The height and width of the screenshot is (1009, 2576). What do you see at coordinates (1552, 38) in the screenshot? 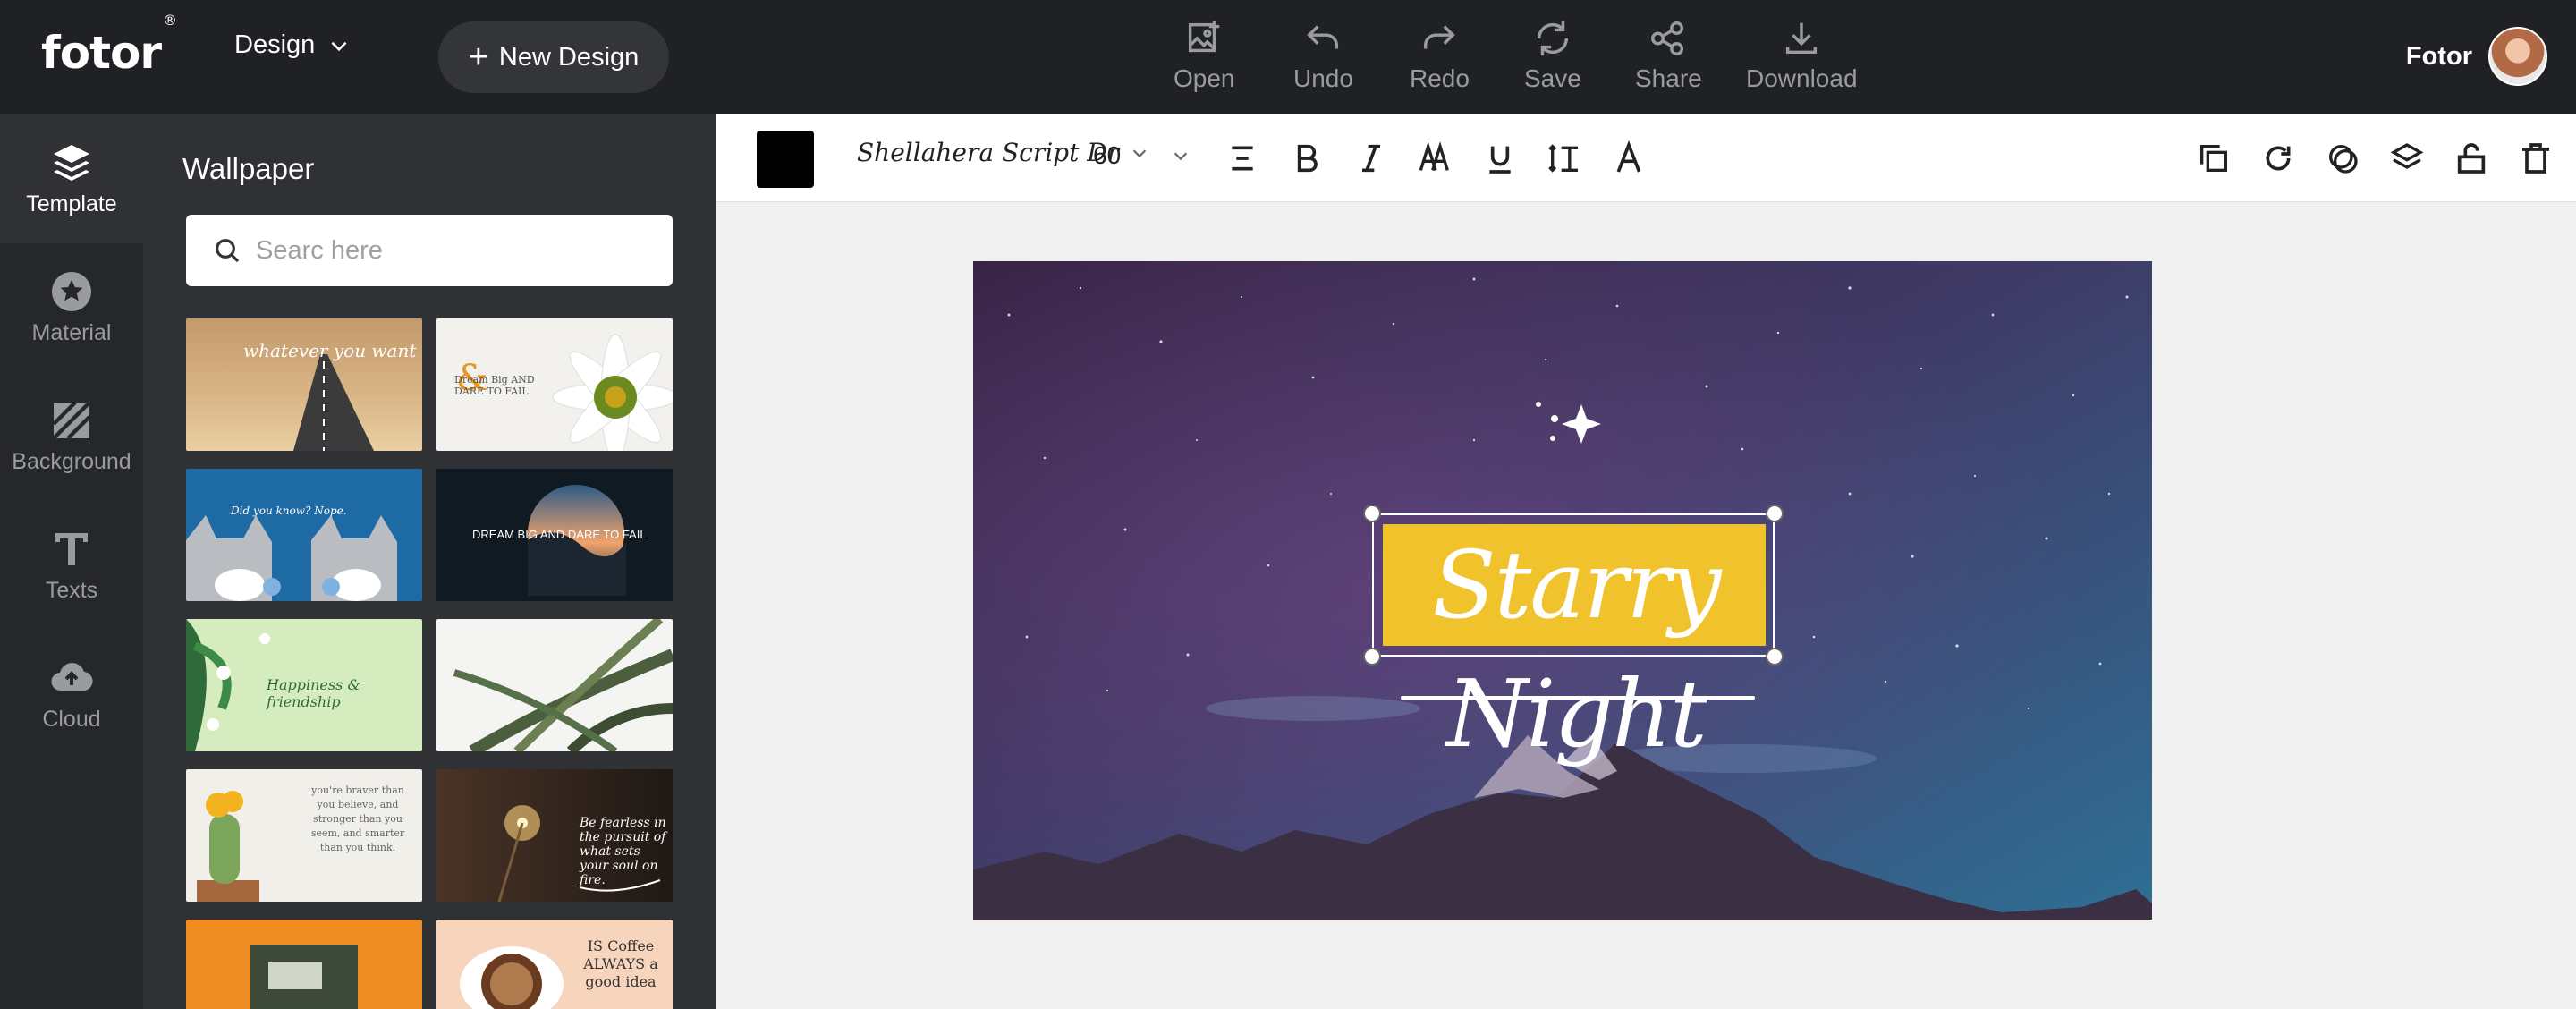
I see `save-icon` at bounding box center [1552, 38].